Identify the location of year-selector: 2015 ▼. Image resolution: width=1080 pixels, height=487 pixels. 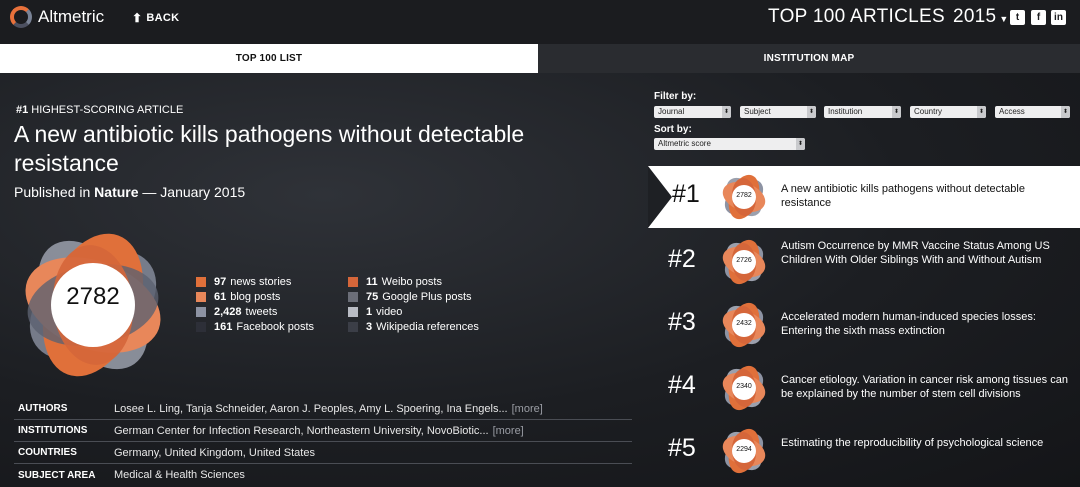
(981, 17).